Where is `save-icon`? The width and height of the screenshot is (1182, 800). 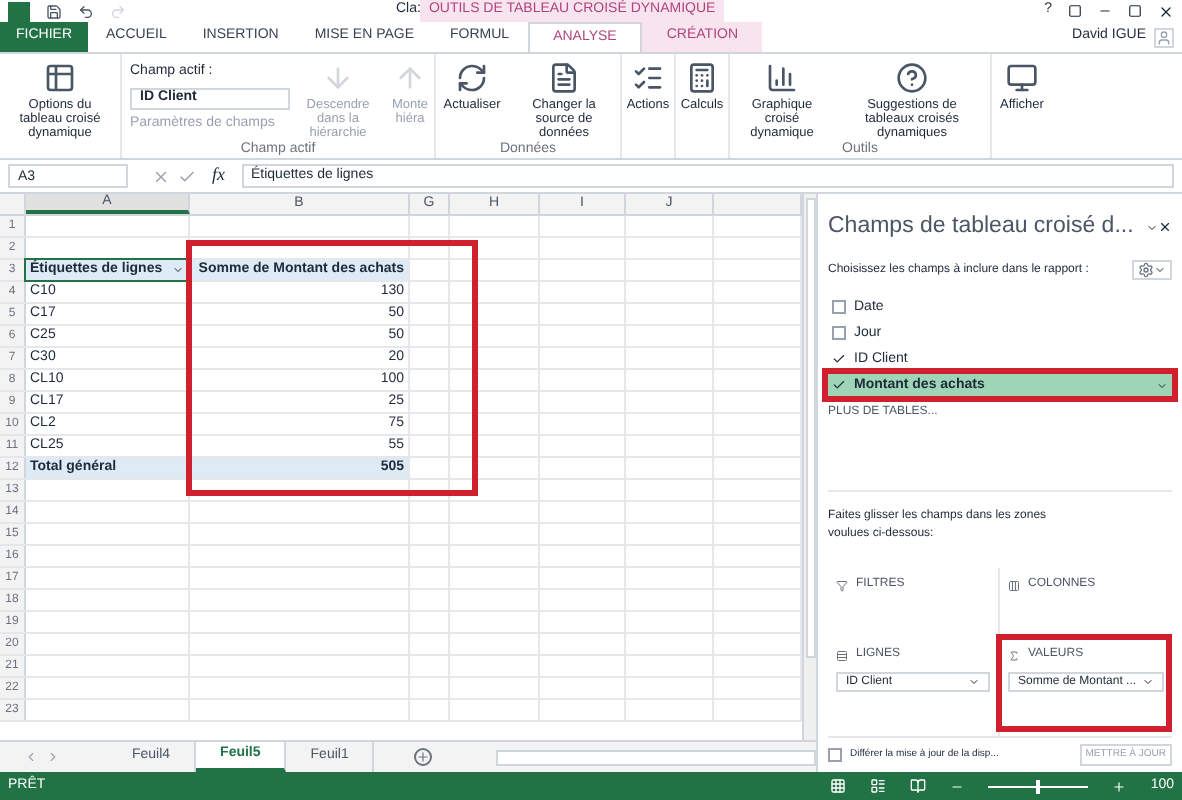 save-icon is located at coordinates (54, 11).